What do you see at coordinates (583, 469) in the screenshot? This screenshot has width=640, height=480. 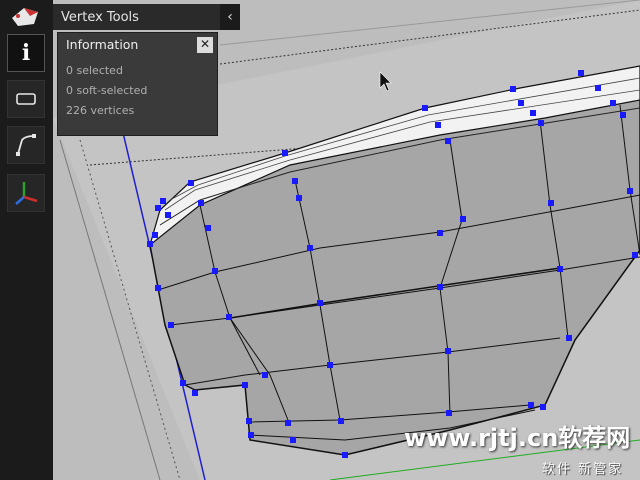 I see `watermark-subtext: 软件 新管家` at bounding box center [583, 469].